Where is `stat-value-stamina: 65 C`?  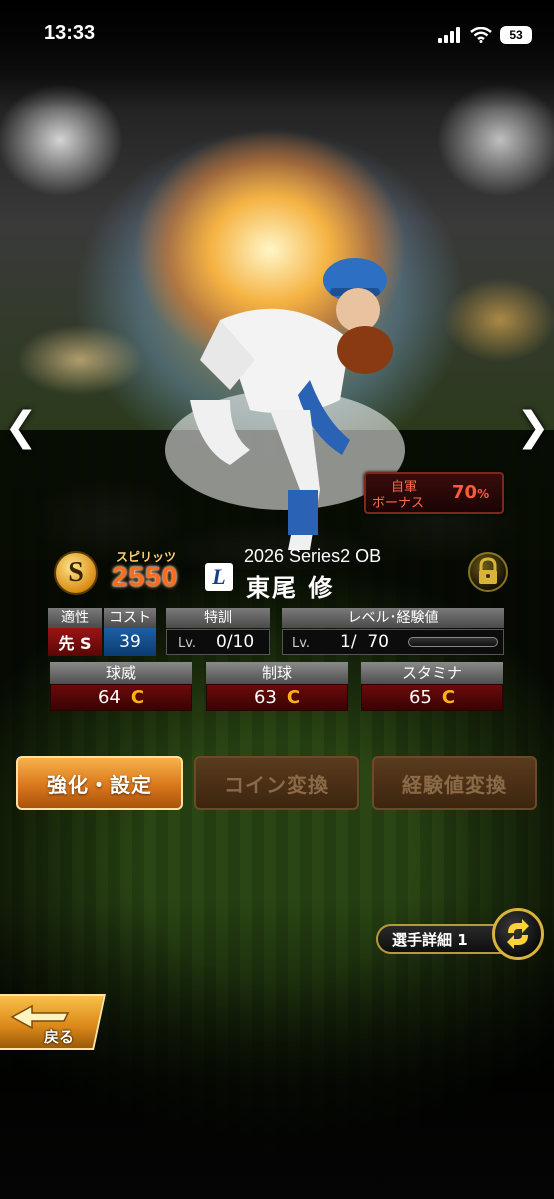 stat-value-stamina: 65 C is located at coordinates (432, 697).